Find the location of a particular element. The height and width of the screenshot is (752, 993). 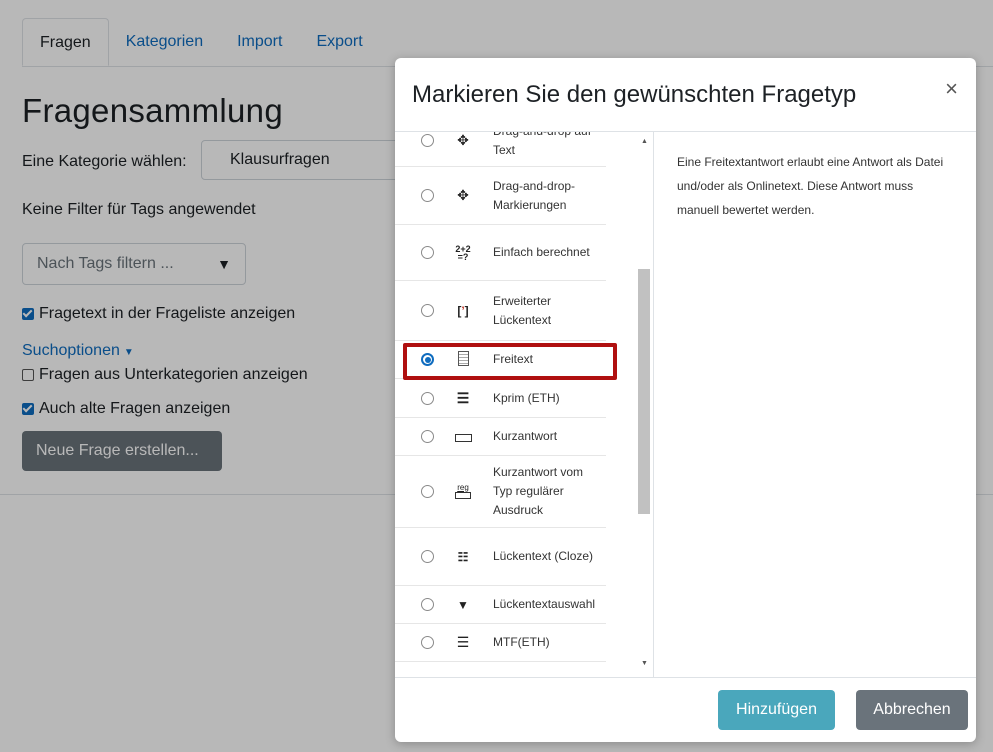

option-label: Lückentext (Cloze) is located at coordinates (543, 556).